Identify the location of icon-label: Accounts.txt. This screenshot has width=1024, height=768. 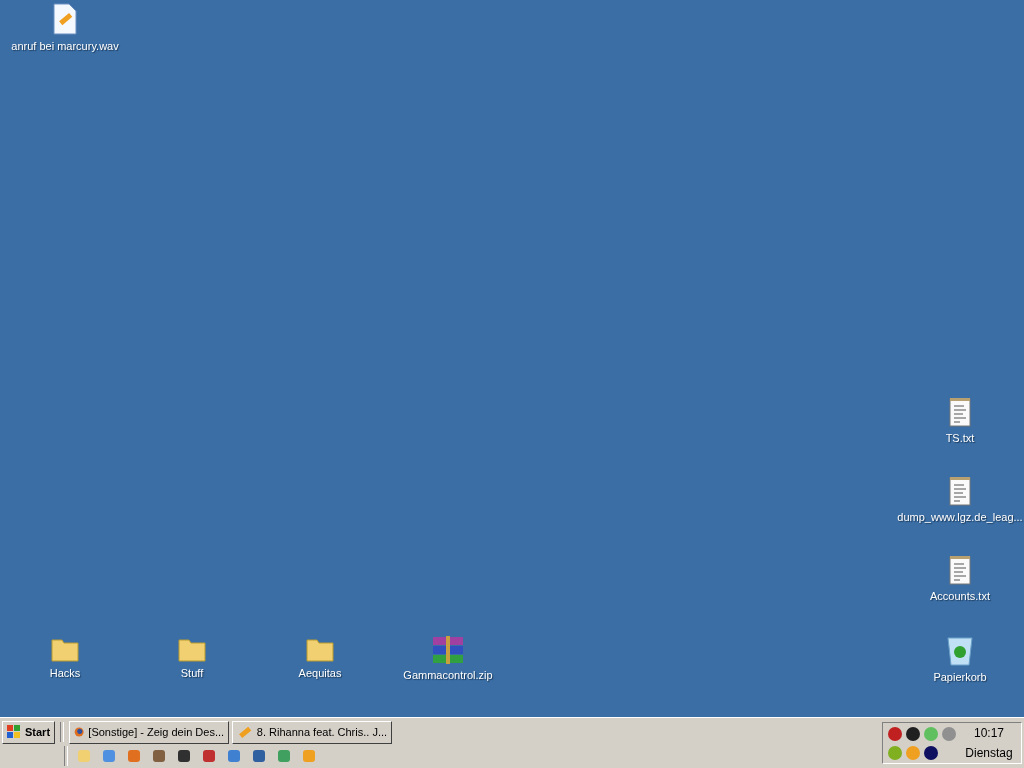
(960, 596).